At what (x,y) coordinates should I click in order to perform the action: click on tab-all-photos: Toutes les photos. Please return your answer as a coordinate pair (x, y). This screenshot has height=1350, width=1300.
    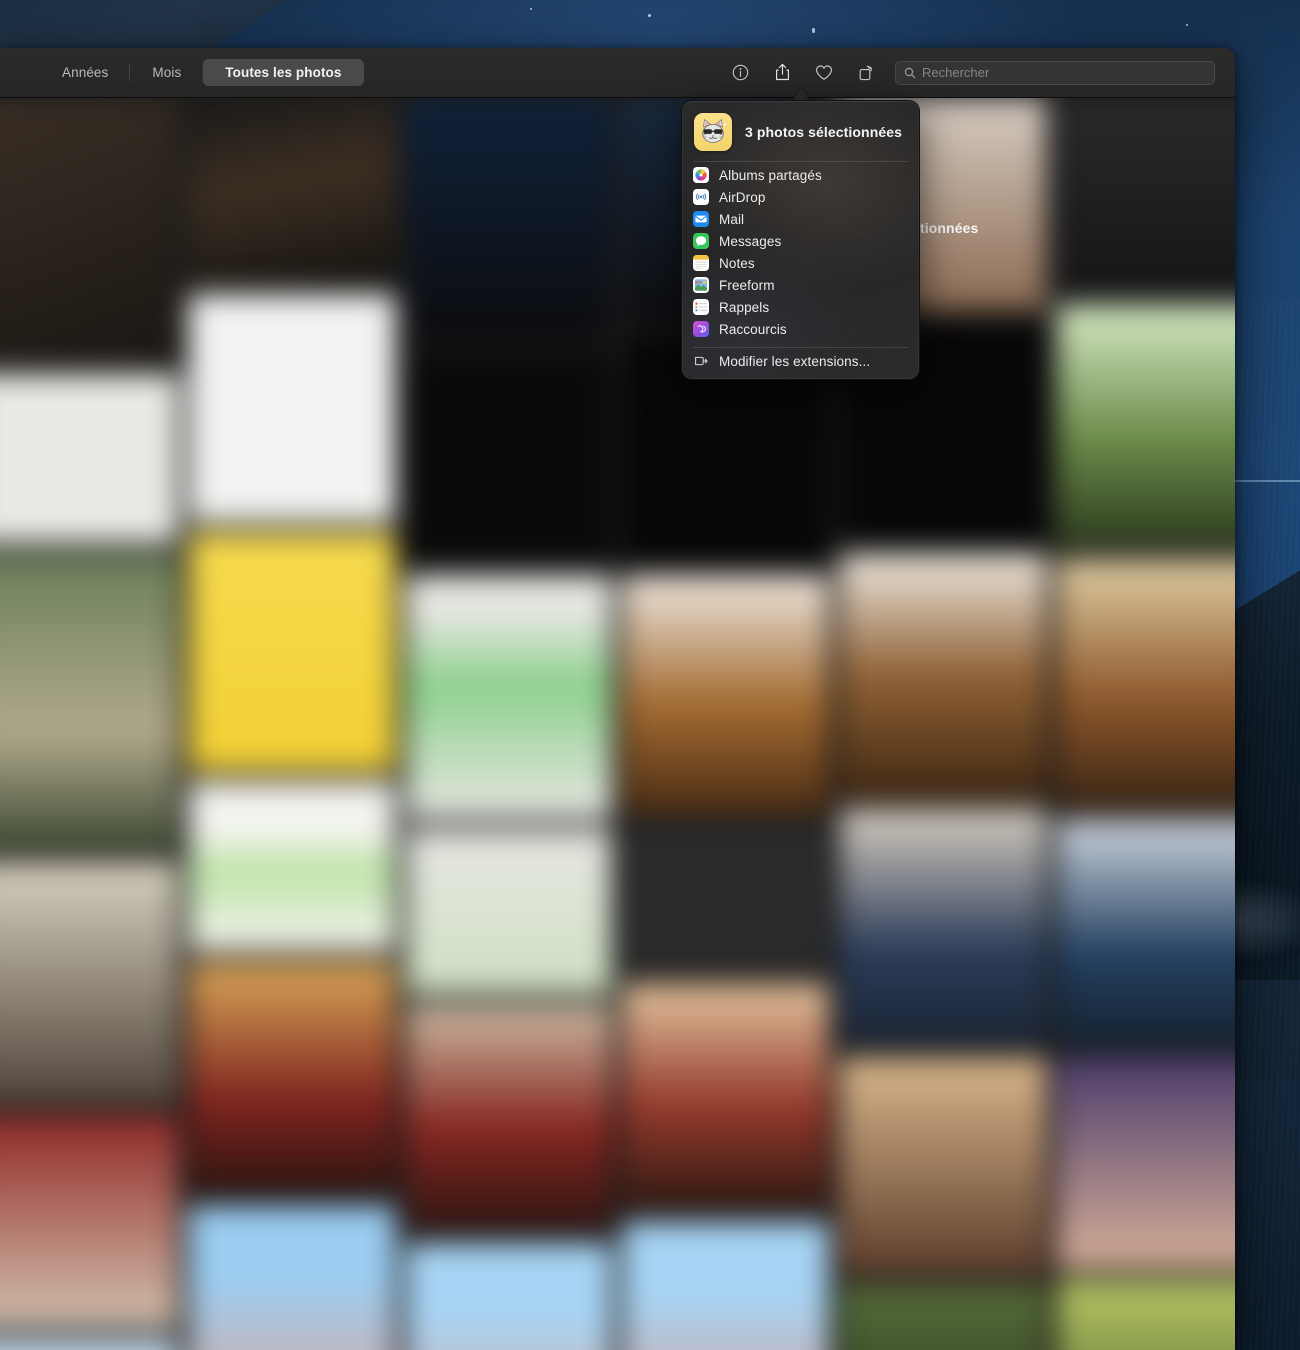
    Looking at the image, I should click on (283, 72).